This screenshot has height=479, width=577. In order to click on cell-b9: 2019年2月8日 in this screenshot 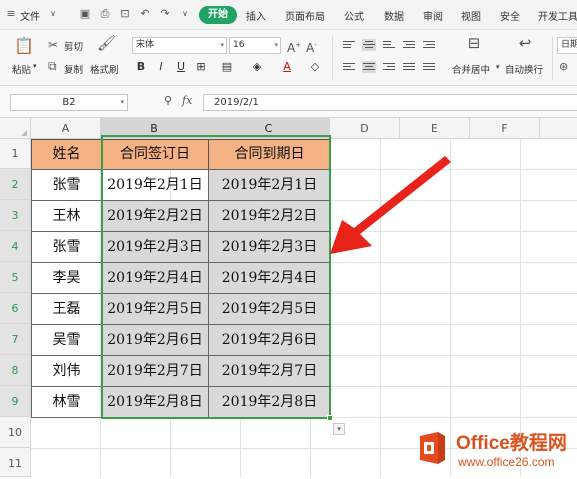, I will do `click(155, 402)`.